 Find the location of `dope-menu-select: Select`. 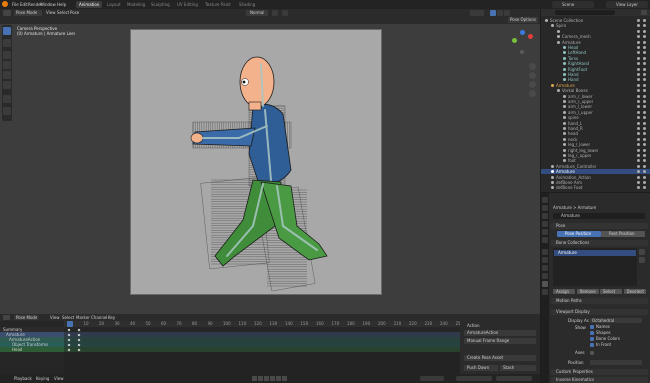

dope-menu-select: Select is located at coordinates (68, 317).